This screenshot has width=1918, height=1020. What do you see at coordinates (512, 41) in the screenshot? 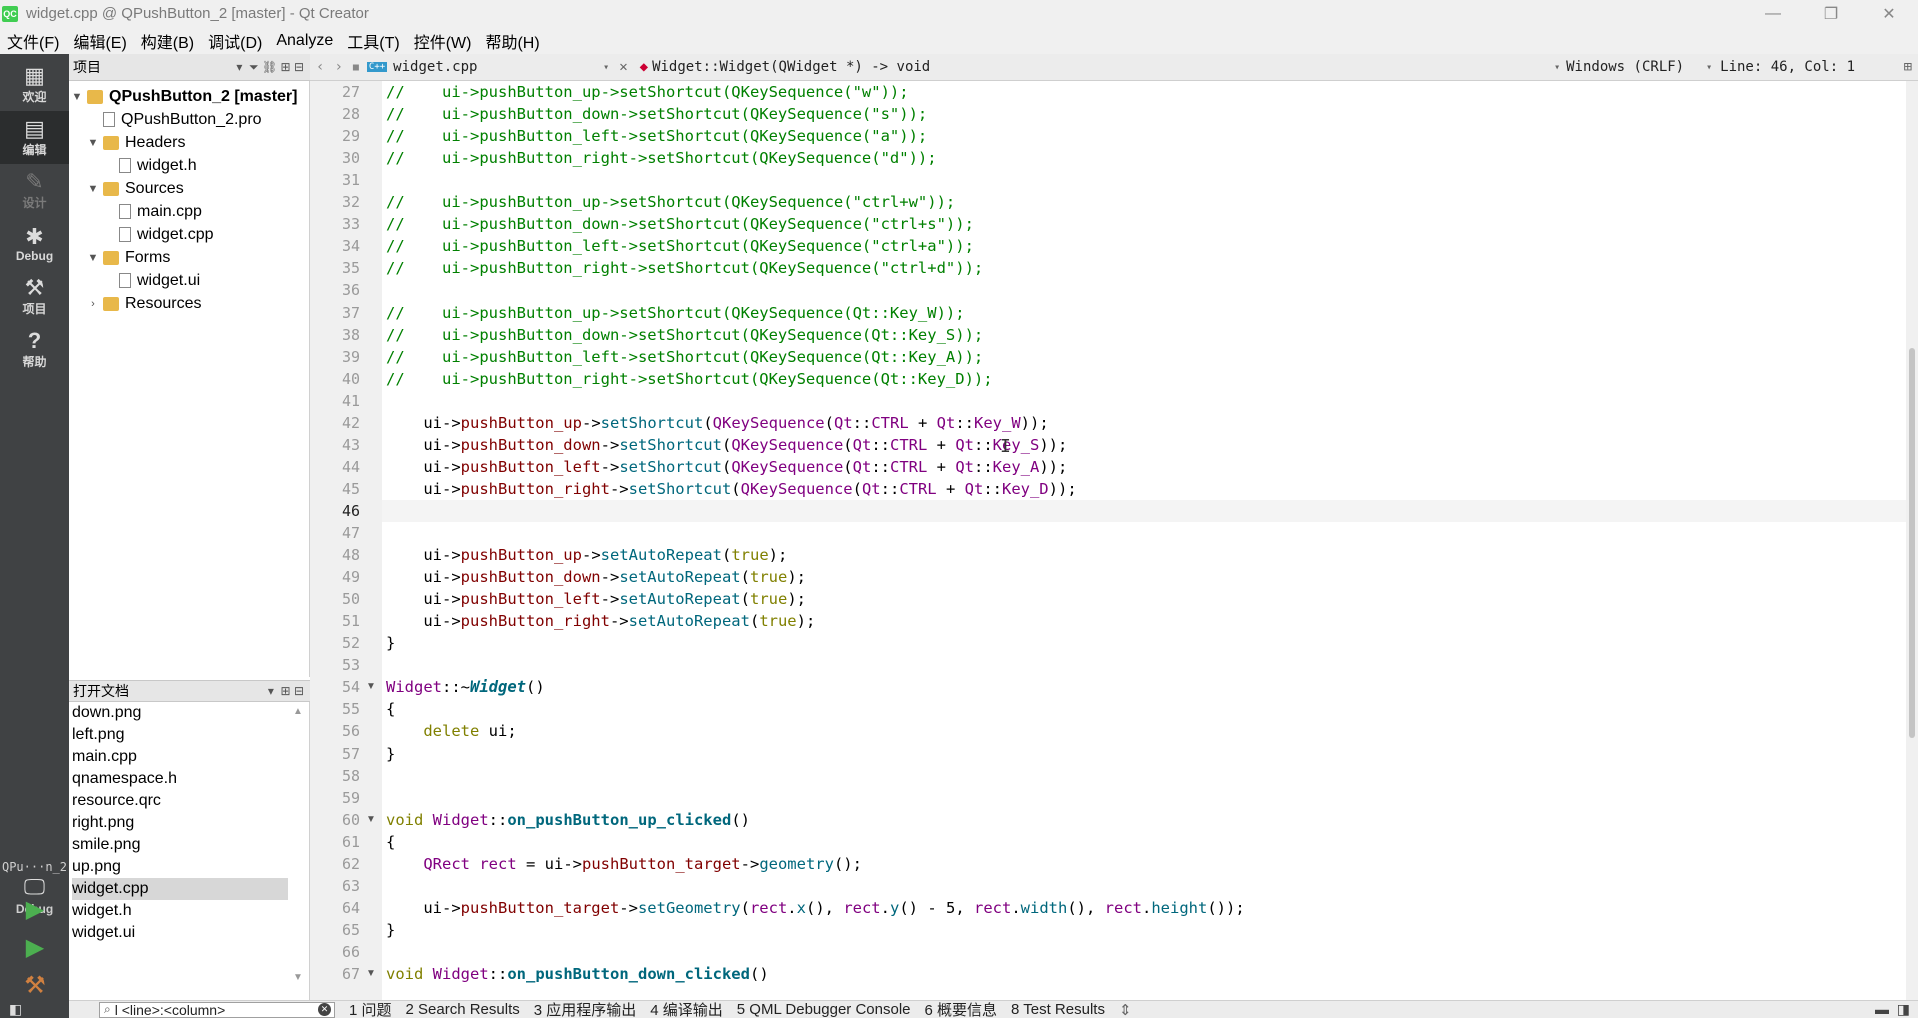
I see `menu-help: 帮助(H)` at bounding box center [512, 41].